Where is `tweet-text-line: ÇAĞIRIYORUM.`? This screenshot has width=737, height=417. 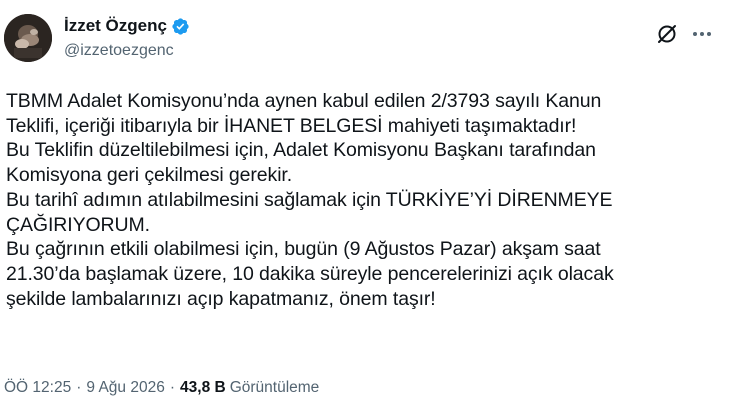 tweet-text-line: ÇAĞIRIYORUM. is located at coordinates (78, 224).